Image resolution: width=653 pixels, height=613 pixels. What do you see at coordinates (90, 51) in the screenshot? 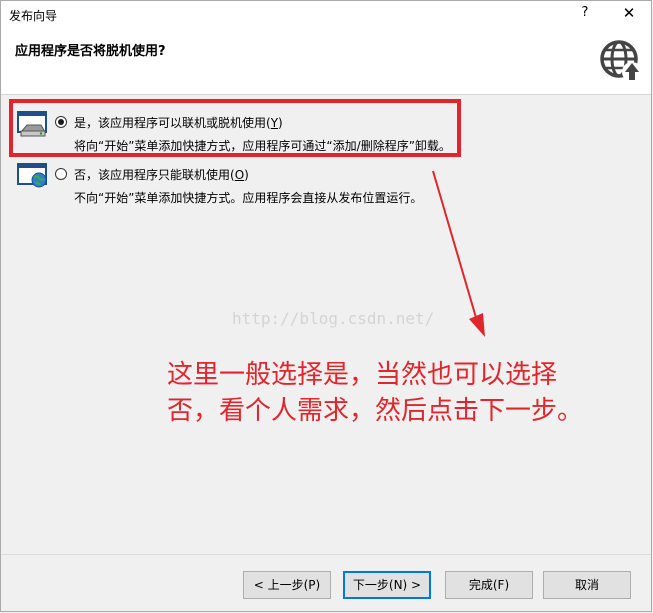
I see `page-heading: 应用程序是否将脱机使用?` at bounding box center [90, 51].